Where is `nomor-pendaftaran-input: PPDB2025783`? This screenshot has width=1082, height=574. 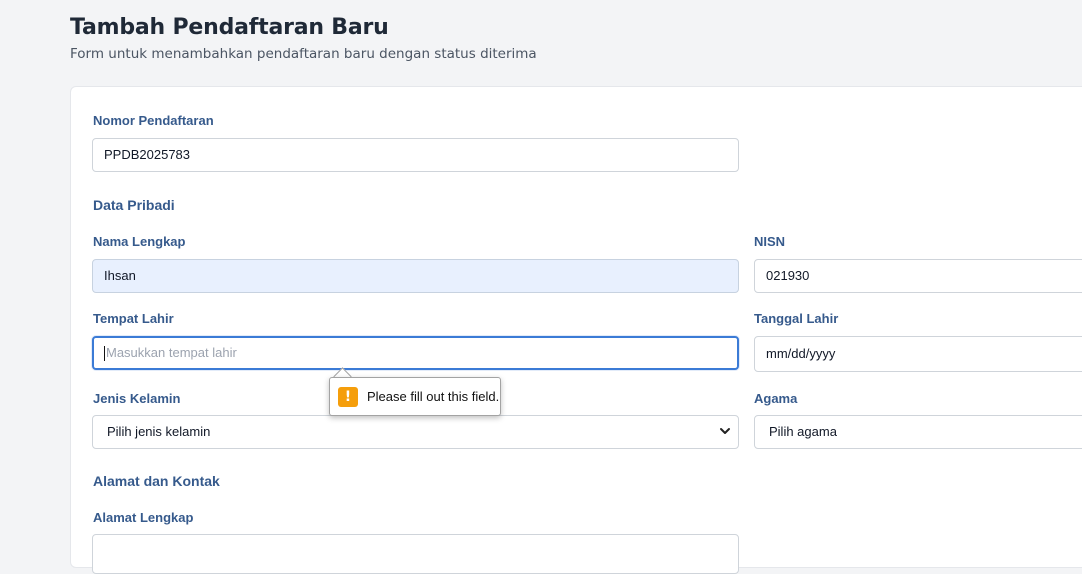 nomor-pendaftaran-input: PPDB2025783 is located at coordinates (415, 155).